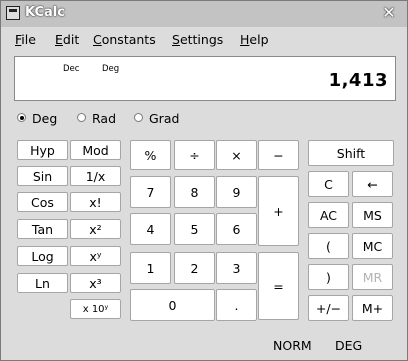 The width and height of the screenshot is (408, 361). Describe the element at coordinates (197, 39) in the screenshot. I see `menu-settings: Settings` at that location.